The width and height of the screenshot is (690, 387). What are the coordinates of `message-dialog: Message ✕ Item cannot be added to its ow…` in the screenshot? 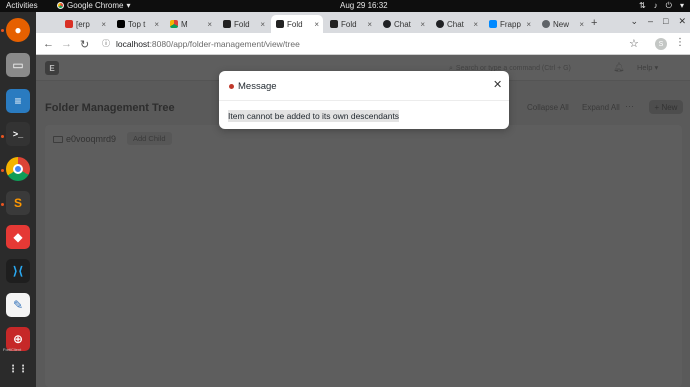 It's located at (364, 100).